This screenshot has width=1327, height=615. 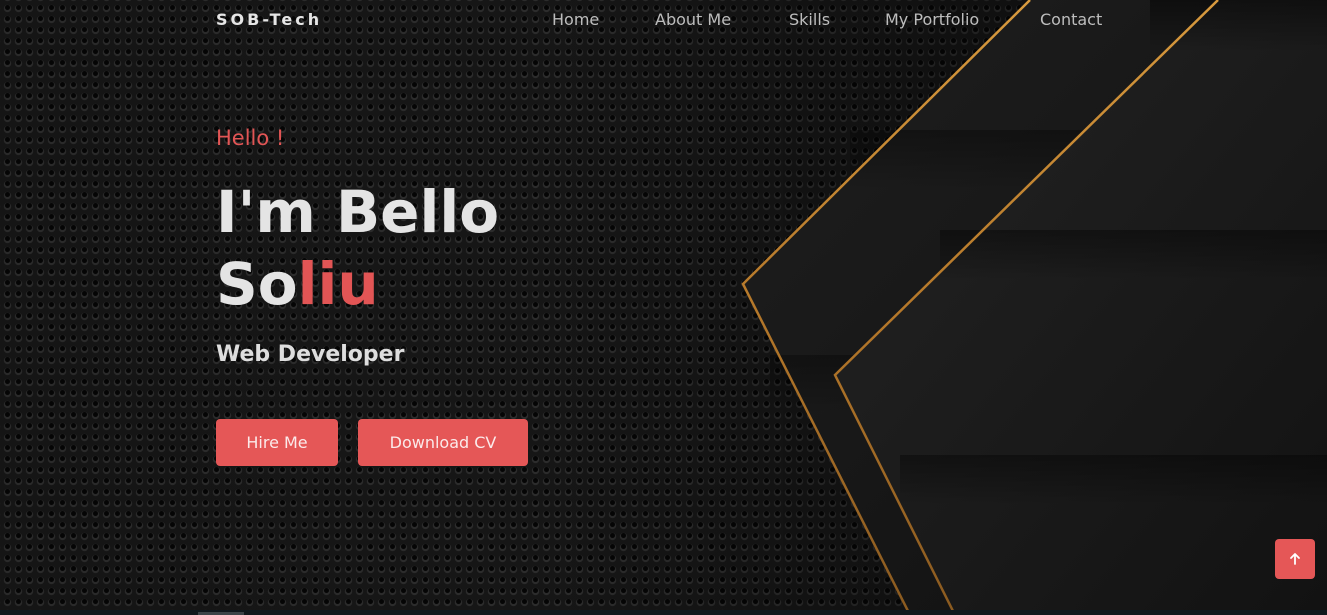 What do you see at coordinates (809, 19) in the screenshot?
I see `nav-skills: Skills` at bounding box center [809, 19].